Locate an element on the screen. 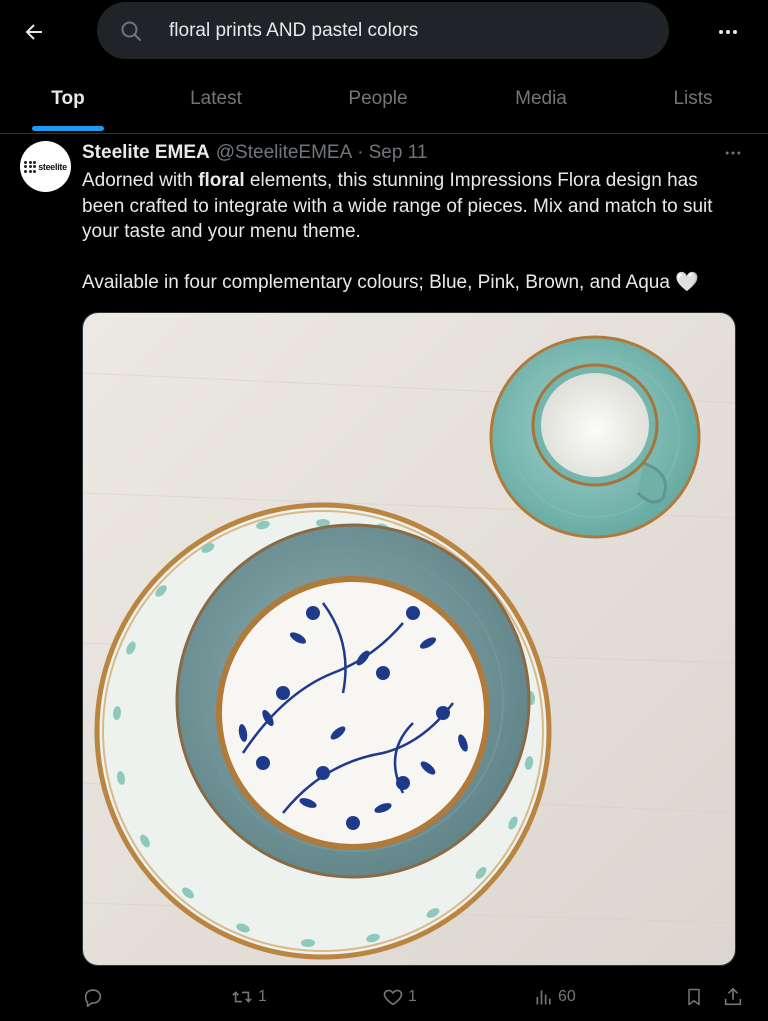  tab-media: Media is located at coordinates (541, 98).